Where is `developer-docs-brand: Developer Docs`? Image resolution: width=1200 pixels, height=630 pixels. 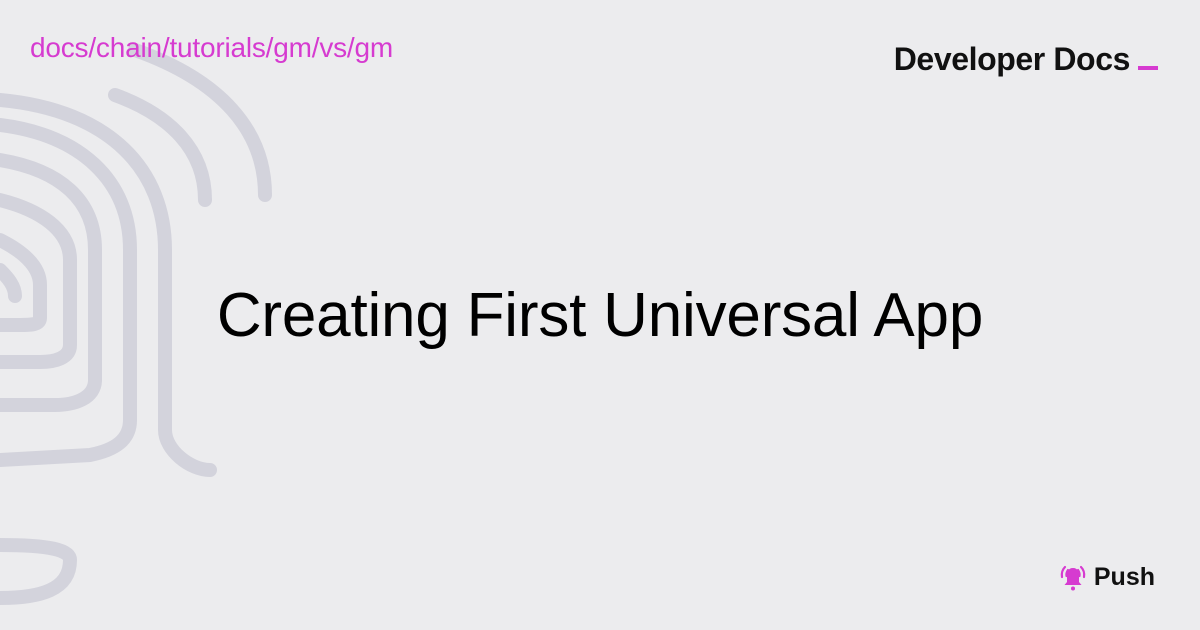
developer-docs-brand: Developer Docs is located at coordinates (1026, 59).